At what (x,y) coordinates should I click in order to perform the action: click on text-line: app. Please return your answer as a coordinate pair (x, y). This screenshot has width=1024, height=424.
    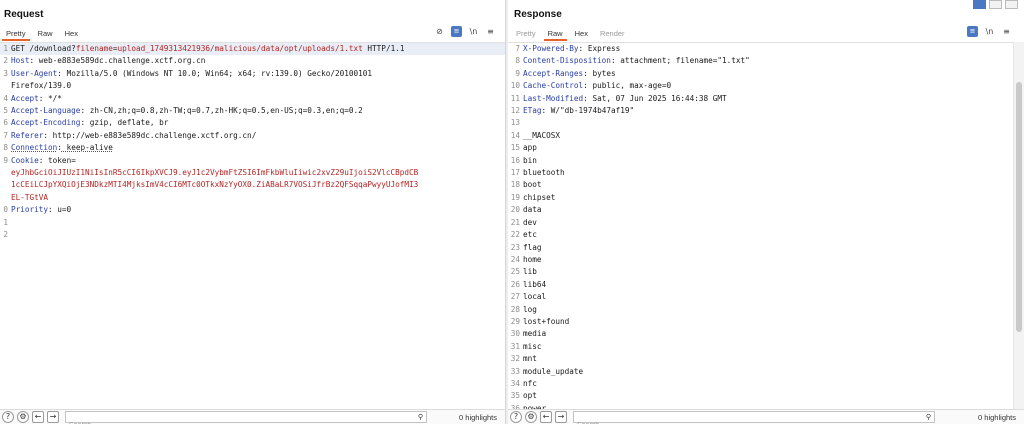
    Looking at the image, I should click on (530, 148).